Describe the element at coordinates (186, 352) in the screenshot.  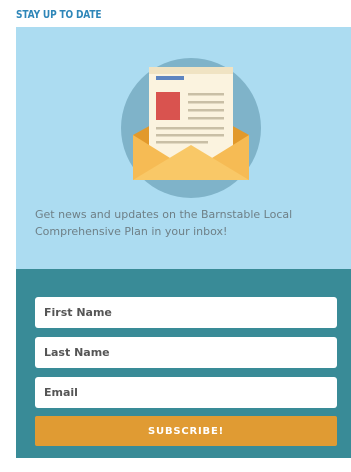
I see `last-name-field` at that location.